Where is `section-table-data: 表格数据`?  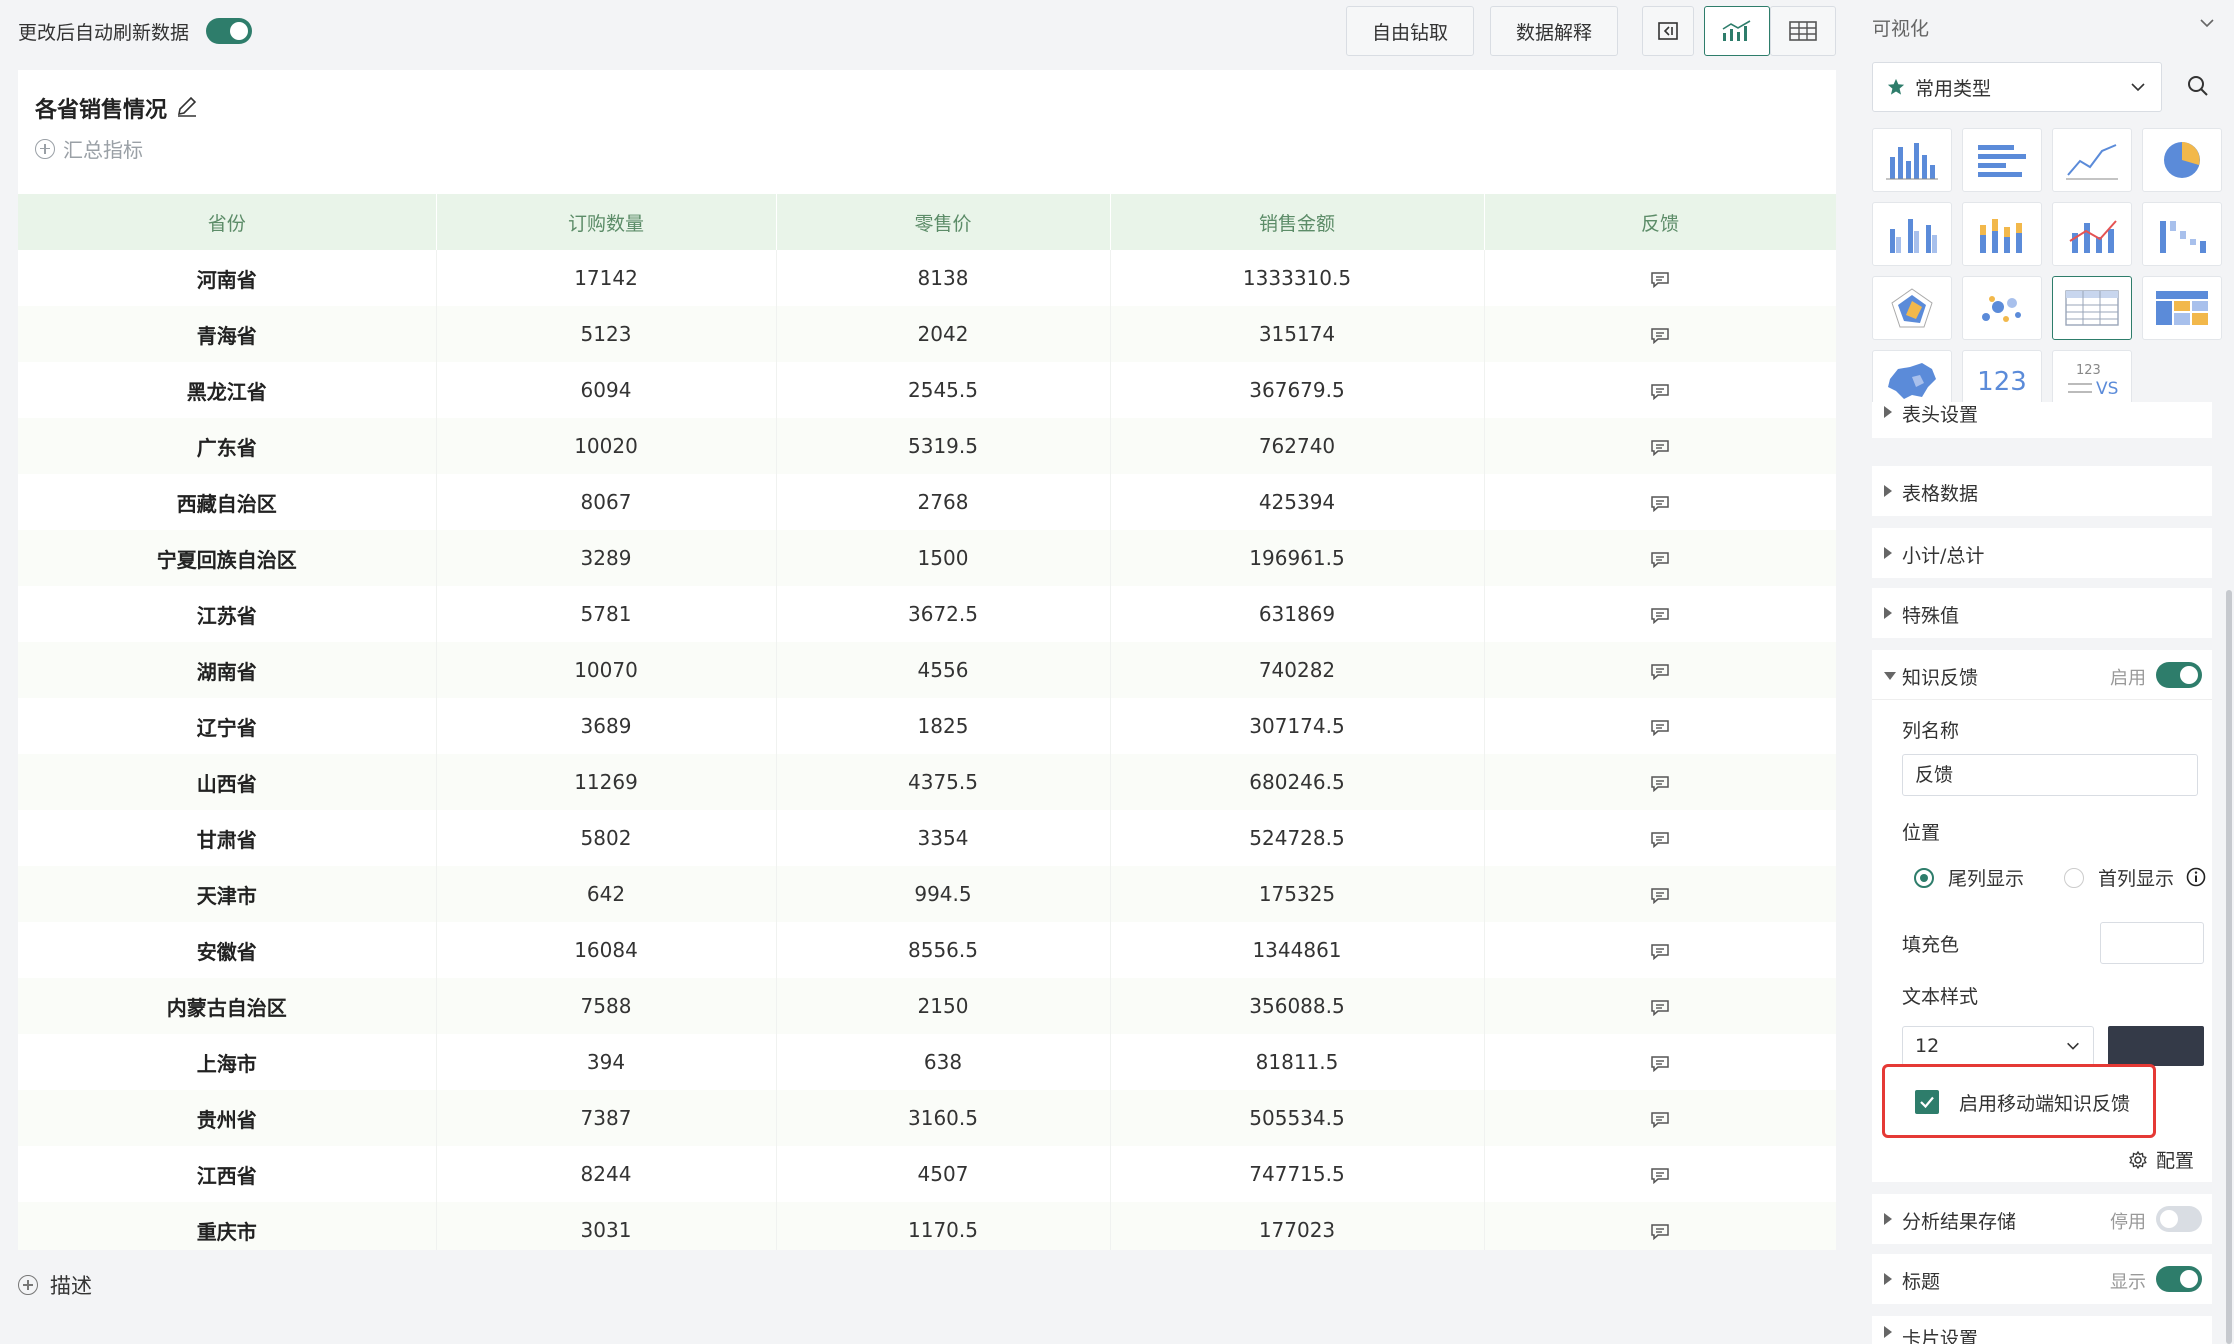
section-table-data: 表格数据 is located at coordinates (2042, 491).